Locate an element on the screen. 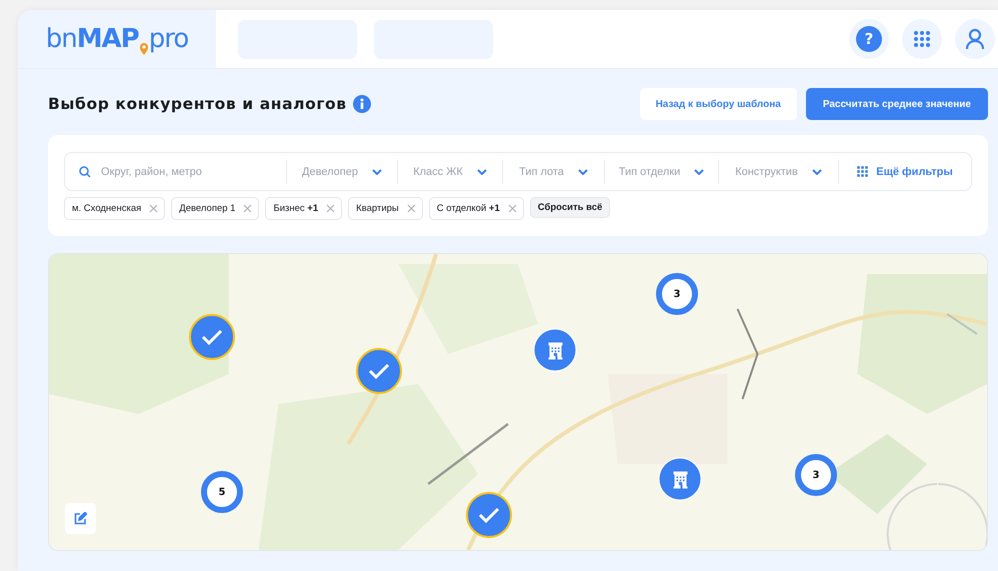 This screenshot has width=998, height=571. grid-icon is located at coordinates (862, 171).